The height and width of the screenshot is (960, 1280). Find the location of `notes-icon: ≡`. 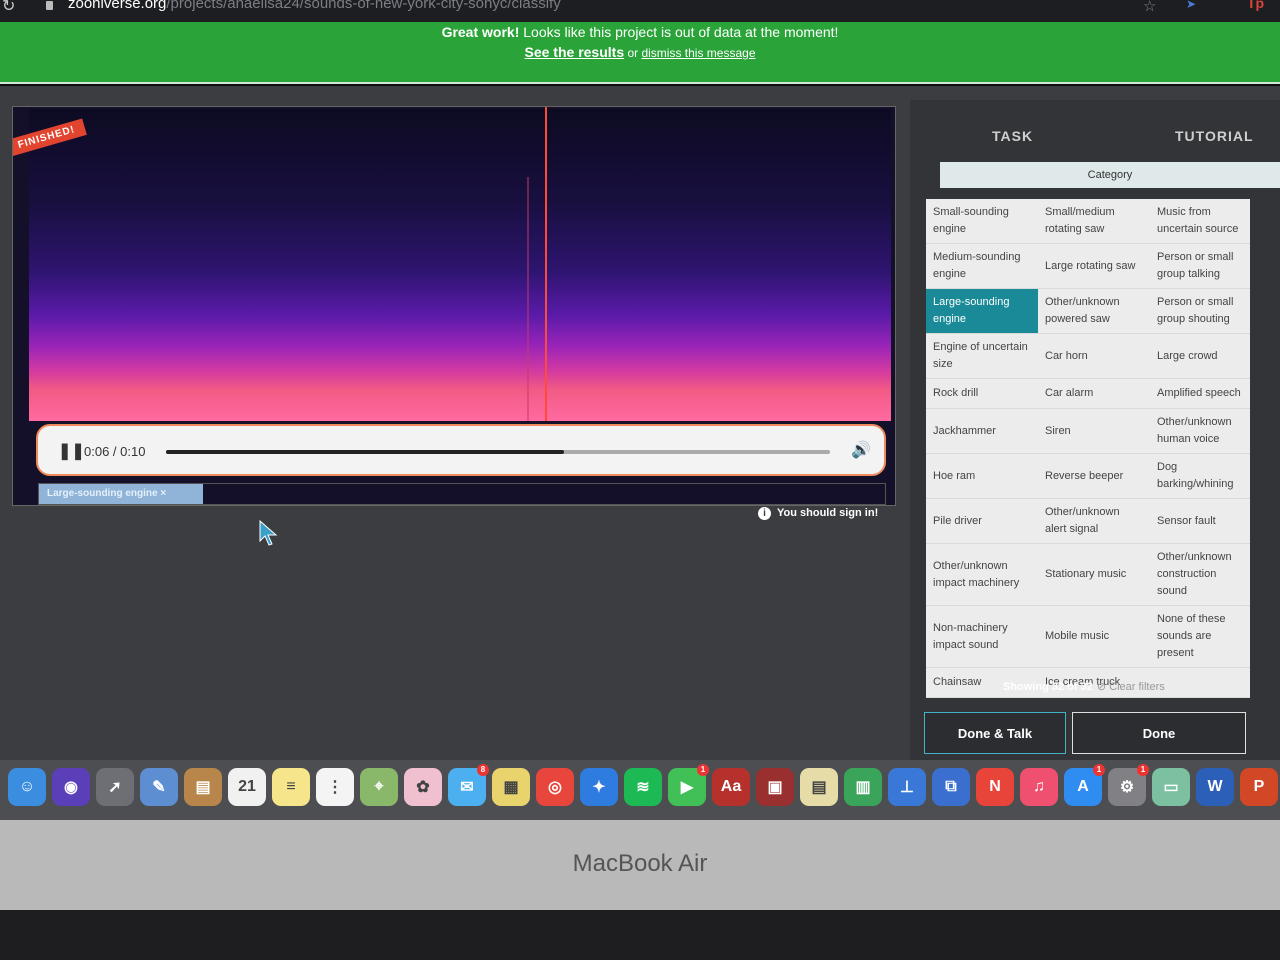

notes-icon: ≡ is located at coordinates (291, 787).